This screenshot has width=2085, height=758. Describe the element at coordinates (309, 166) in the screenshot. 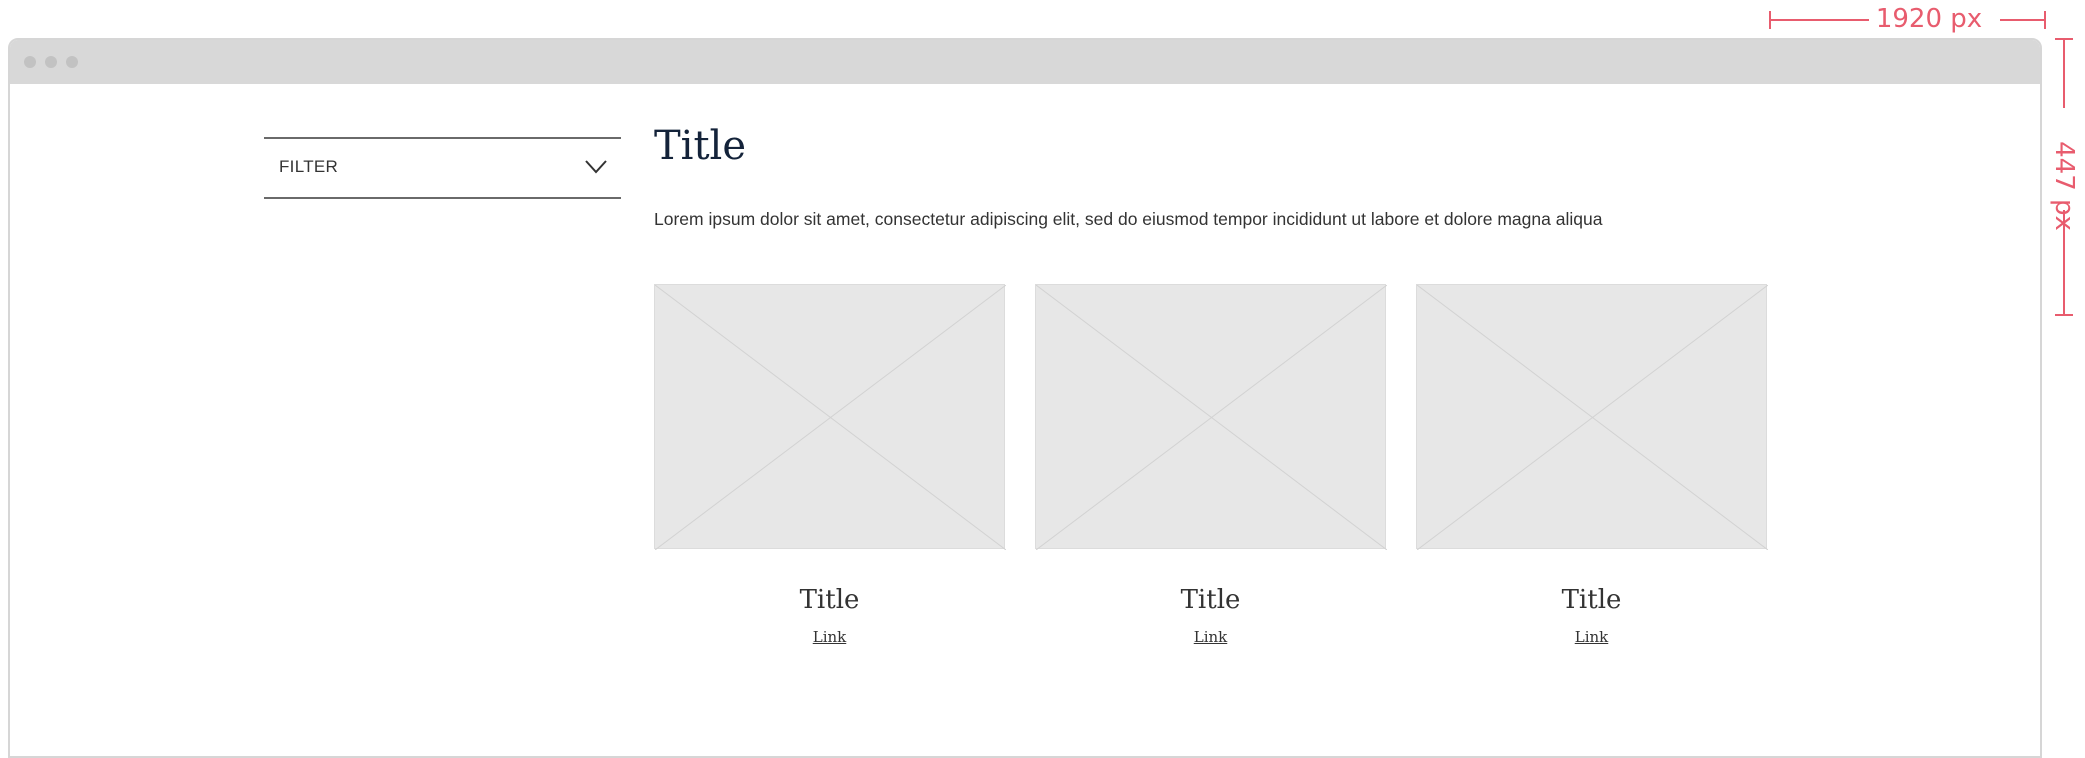

I see `filter-label: FILTER` at that location.